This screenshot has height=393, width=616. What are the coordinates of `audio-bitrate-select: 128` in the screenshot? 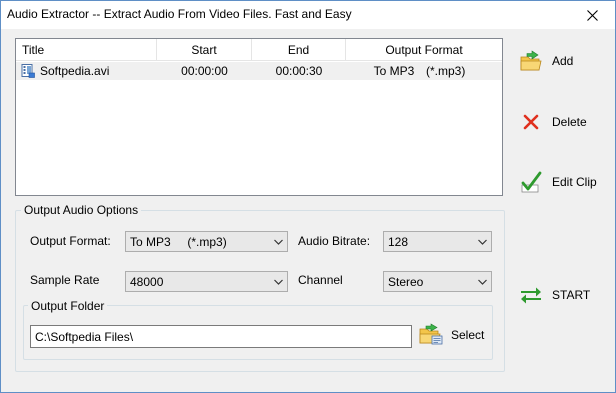 It's located at (437, 241).